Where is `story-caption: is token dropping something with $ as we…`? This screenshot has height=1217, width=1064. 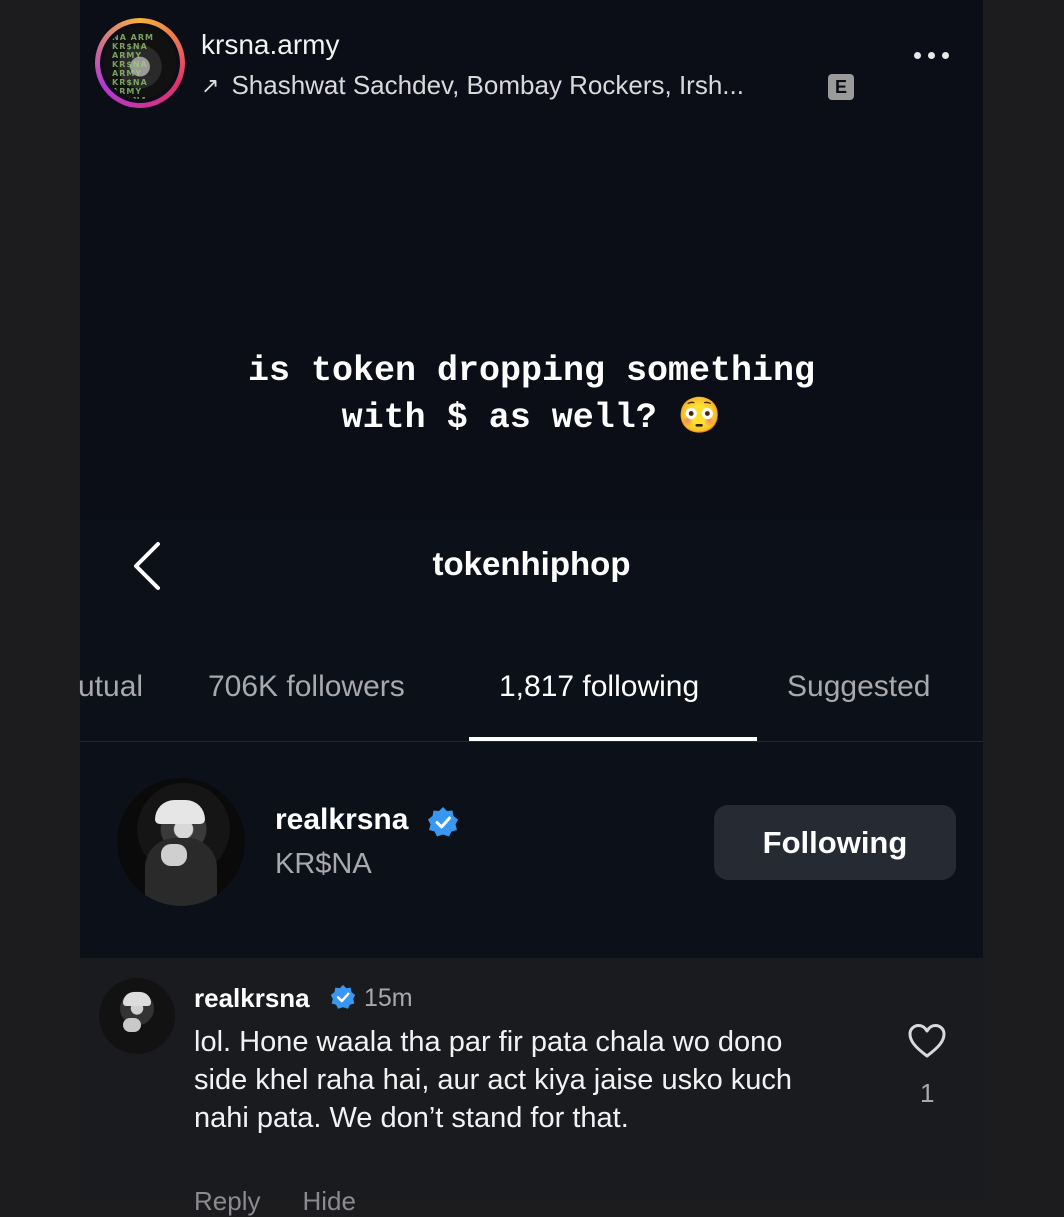 story-caption: is token dropping something with $ as we… is located at coordinates (531, 394).